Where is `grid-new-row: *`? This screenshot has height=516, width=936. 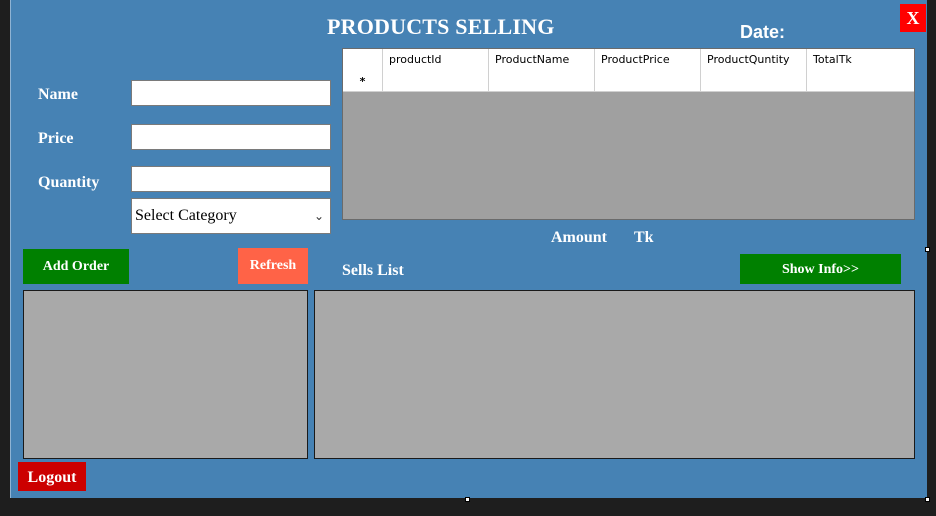 grid-new-row: * is located at coordinates (628, 81).